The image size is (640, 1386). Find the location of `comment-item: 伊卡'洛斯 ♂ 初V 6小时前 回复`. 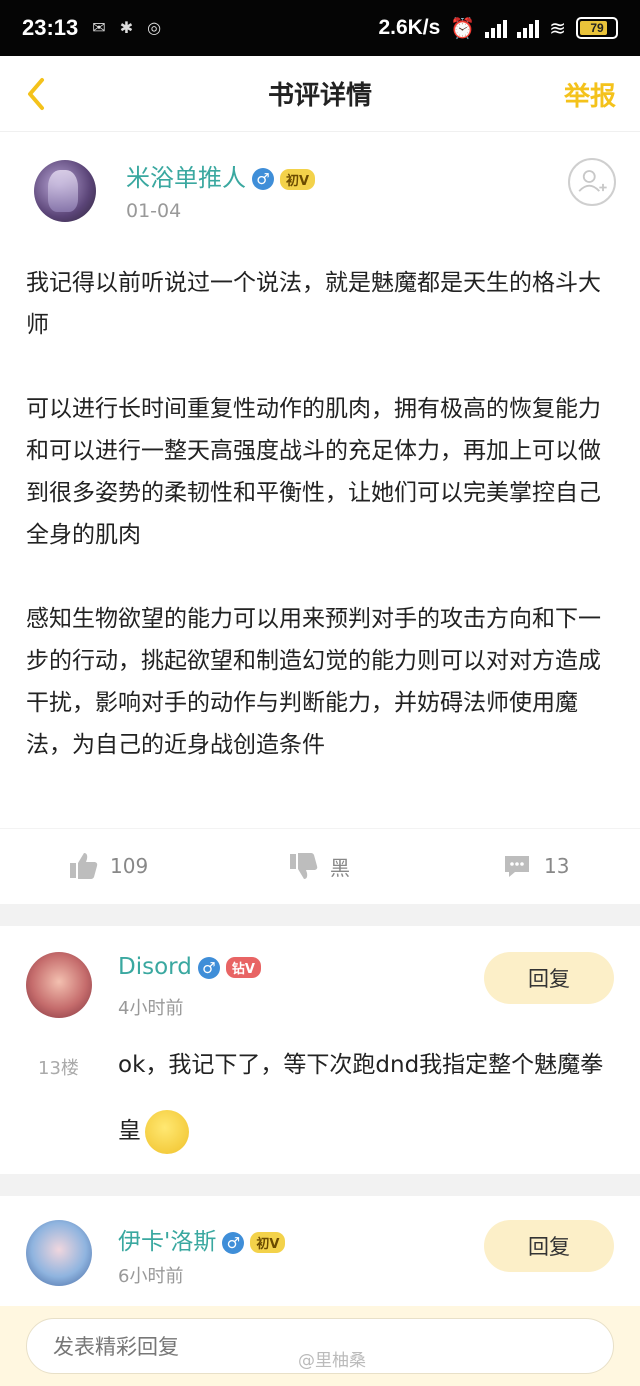

comment-item: 伊卡'洛斯 ♂ 初V 6小时前 回复 is located at coordinates (320, 1251).